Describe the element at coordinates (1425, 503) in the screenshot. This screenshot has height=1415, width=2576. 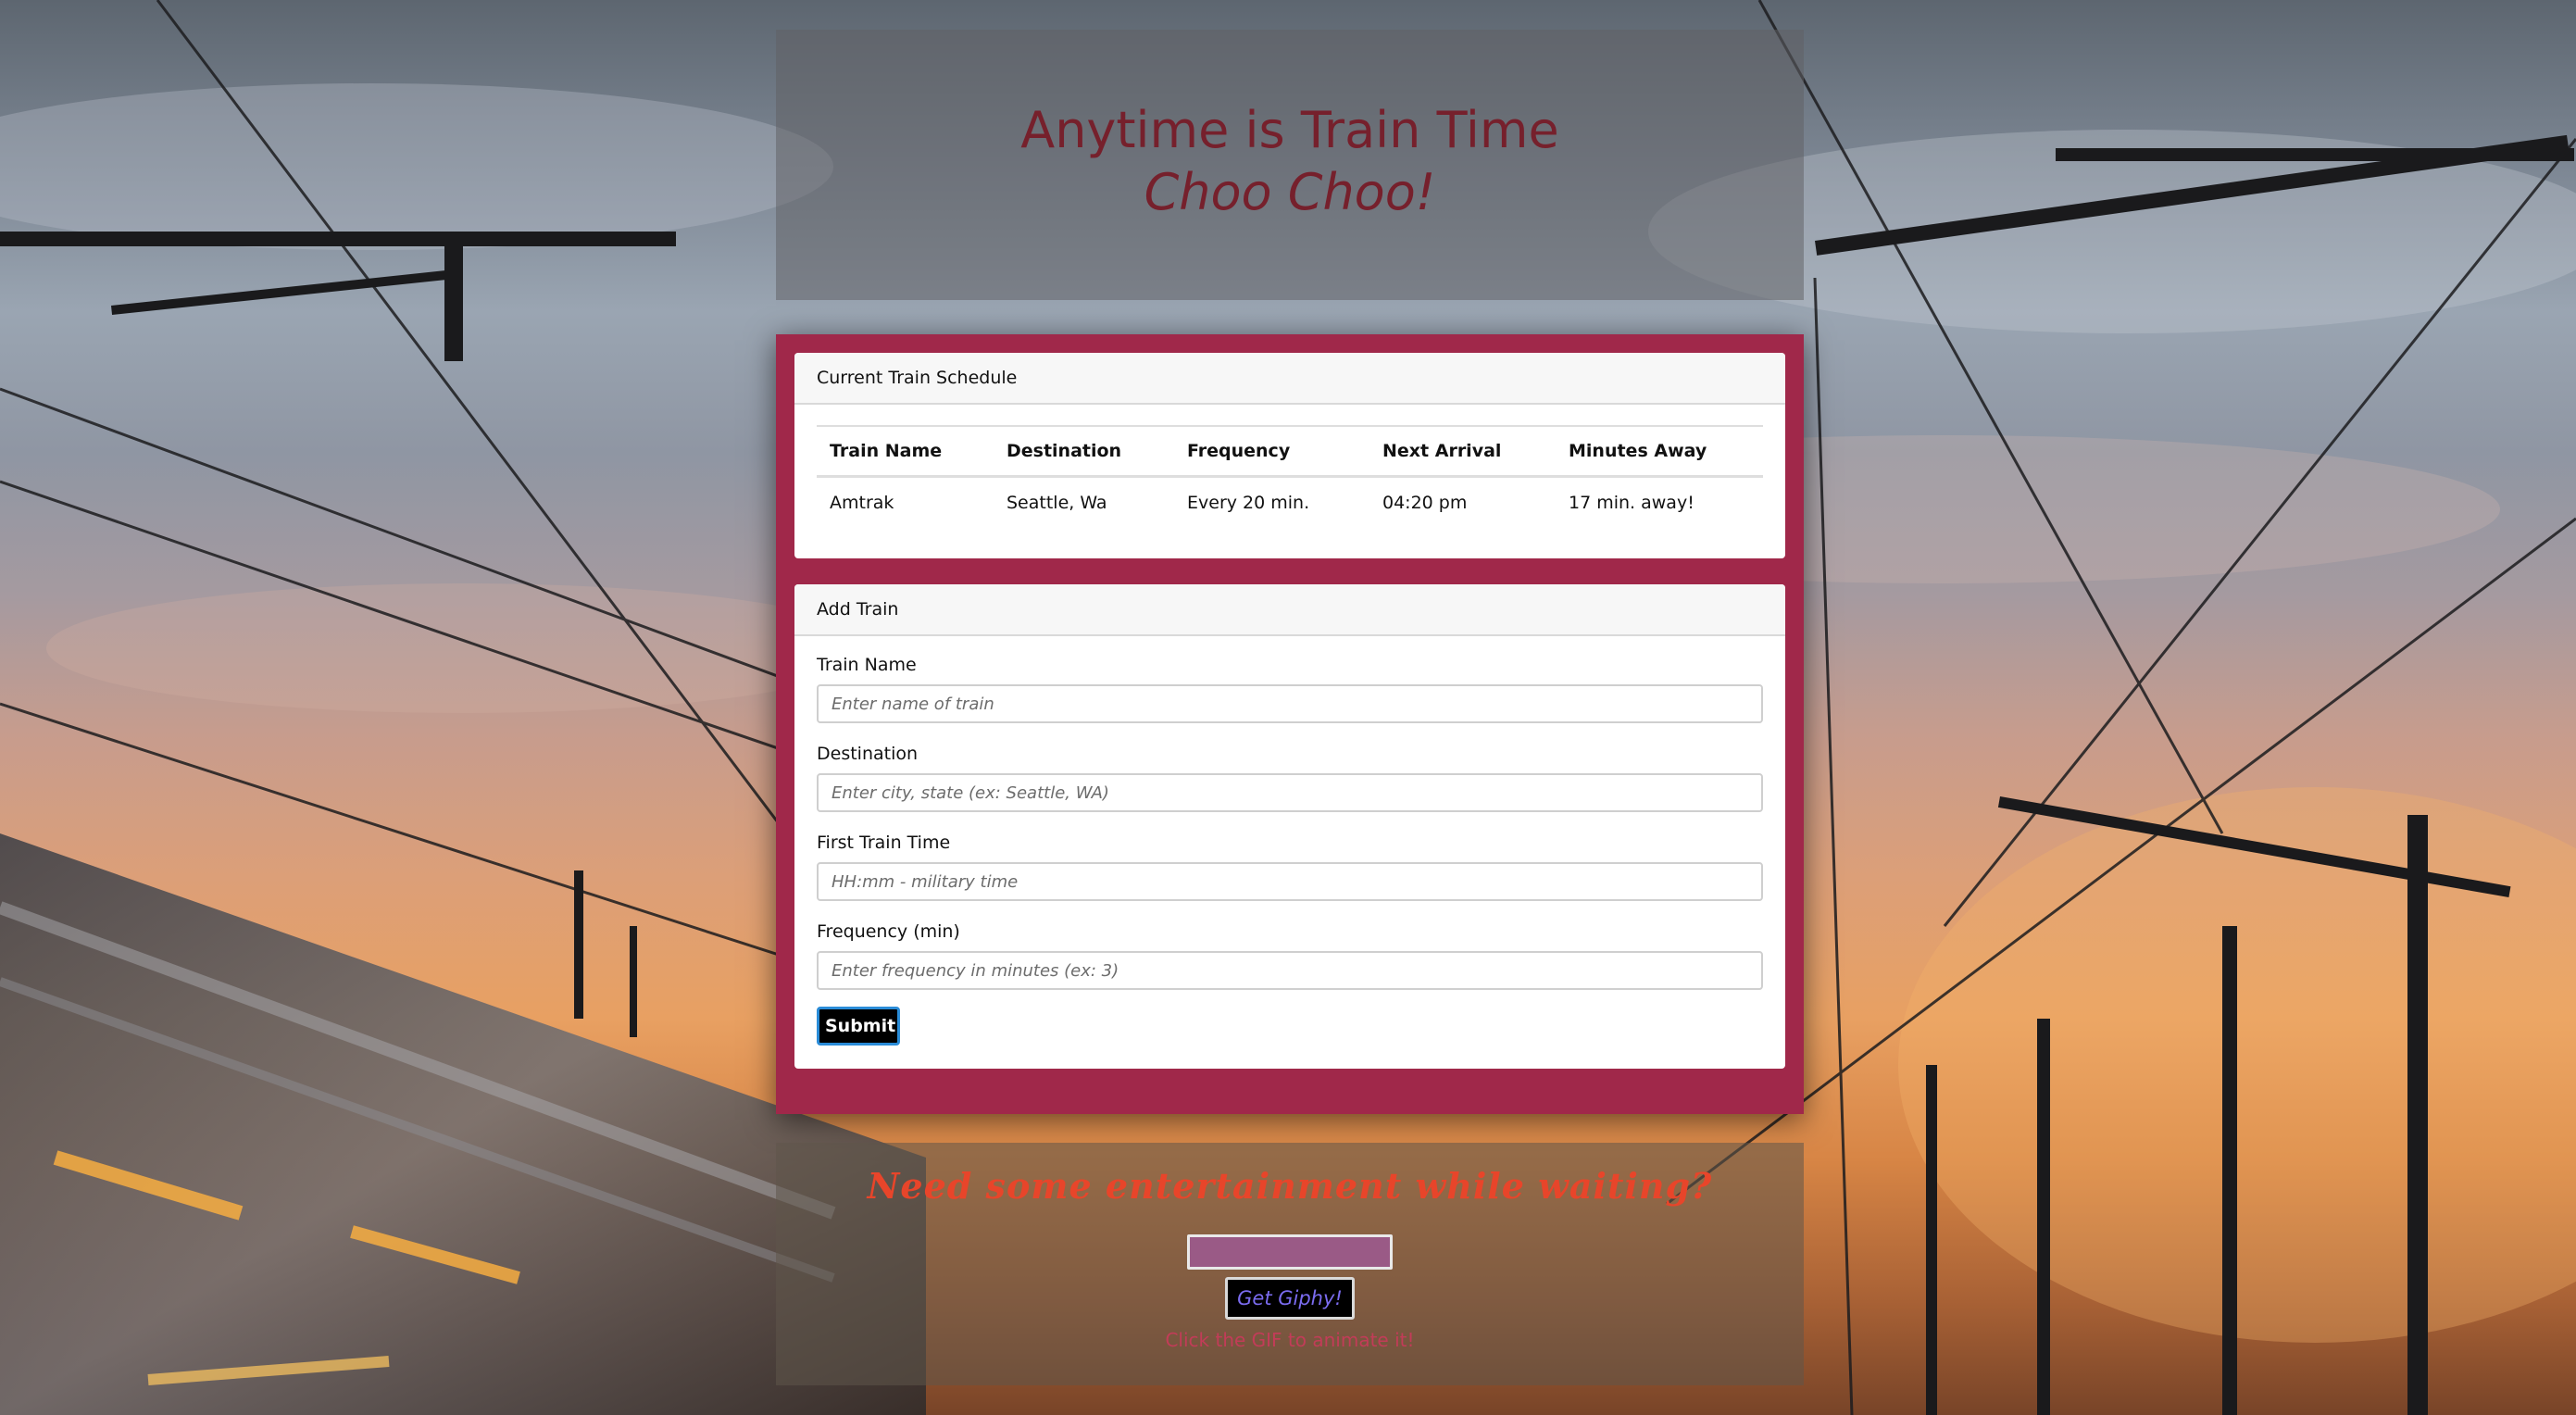
I see `next-arrival-cell: 04:20 pm` at that location.